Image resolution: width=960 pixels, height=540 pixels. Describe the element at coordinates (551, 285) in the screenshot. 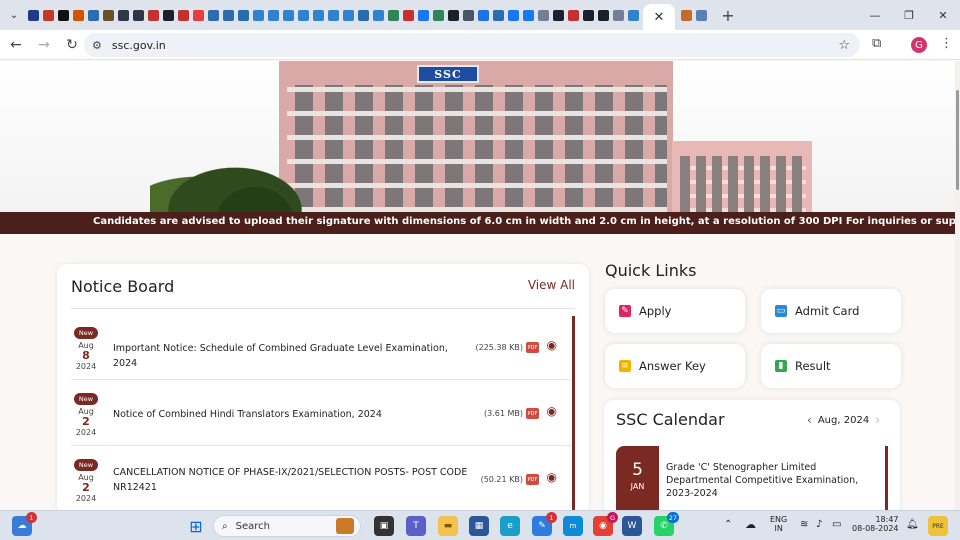

I see `view-all-link: View All` at that location.